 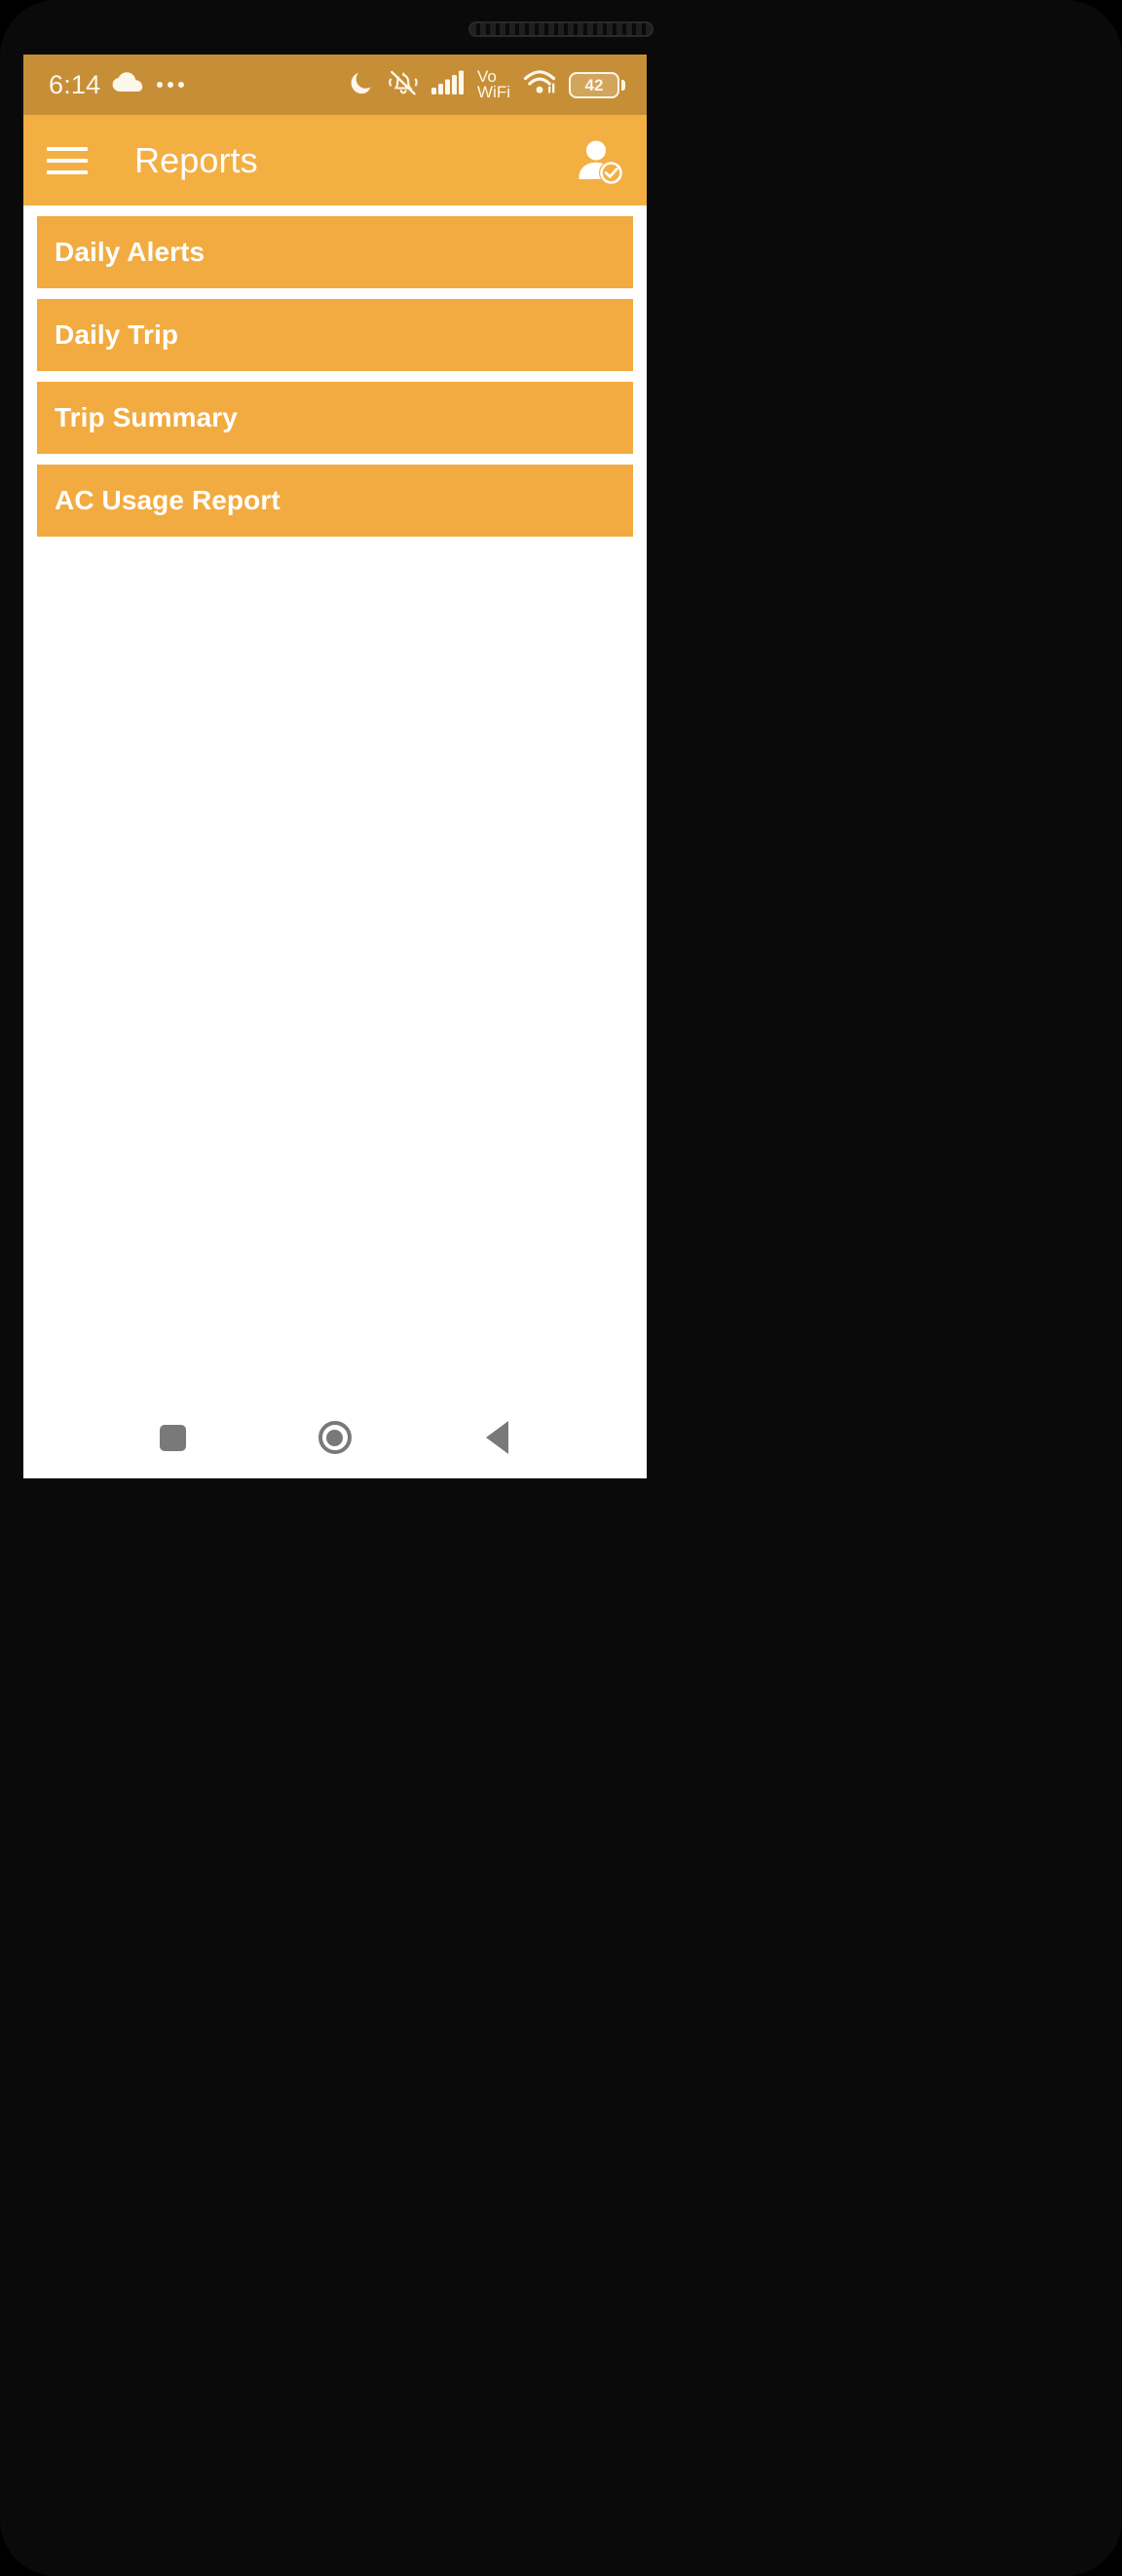 What do you see at coordinates (335, 501) in the screenshot?
I see `report-item-ac-usage-report: AC Usage Report` at bounding box center [335, 501].